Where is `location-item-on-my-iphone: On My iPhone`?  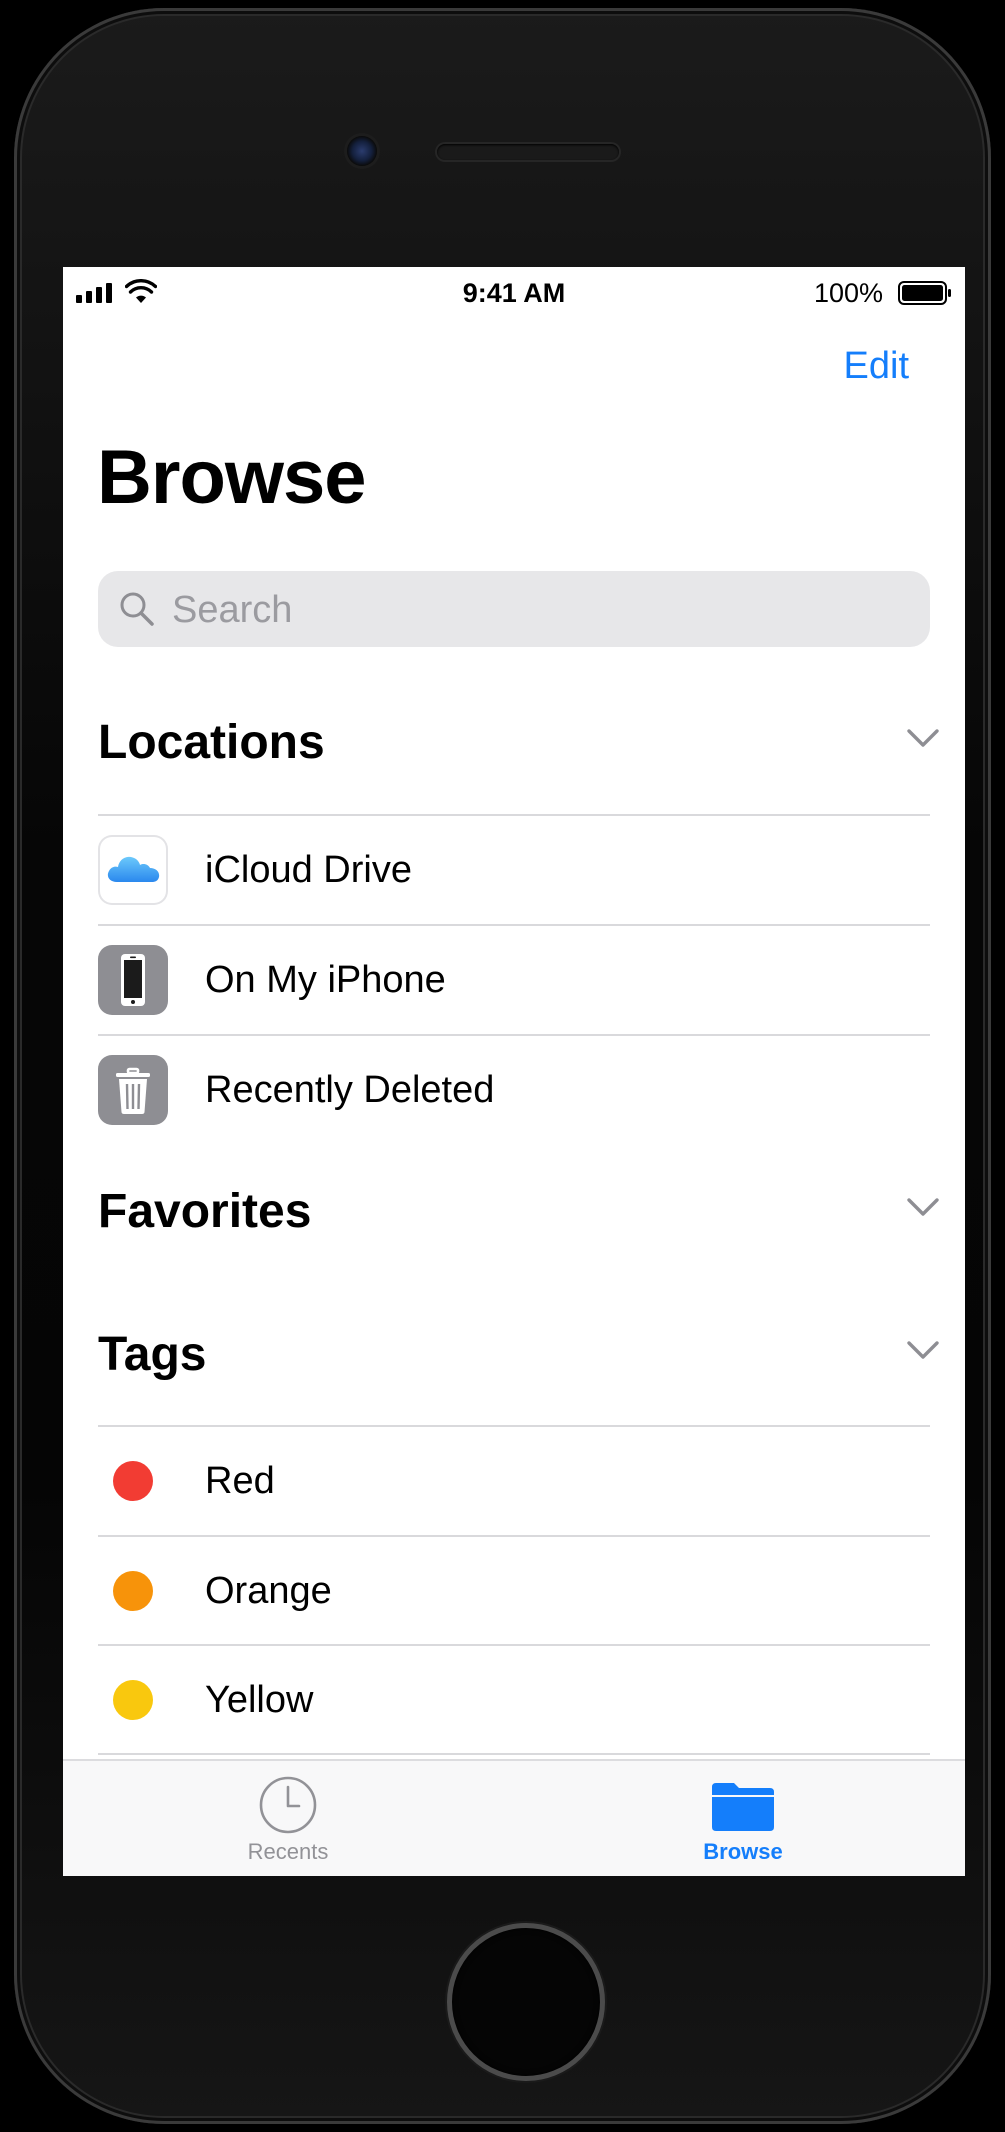
location-item-on-my-iphone: On My iPhone is located at coordinates (514, 980).